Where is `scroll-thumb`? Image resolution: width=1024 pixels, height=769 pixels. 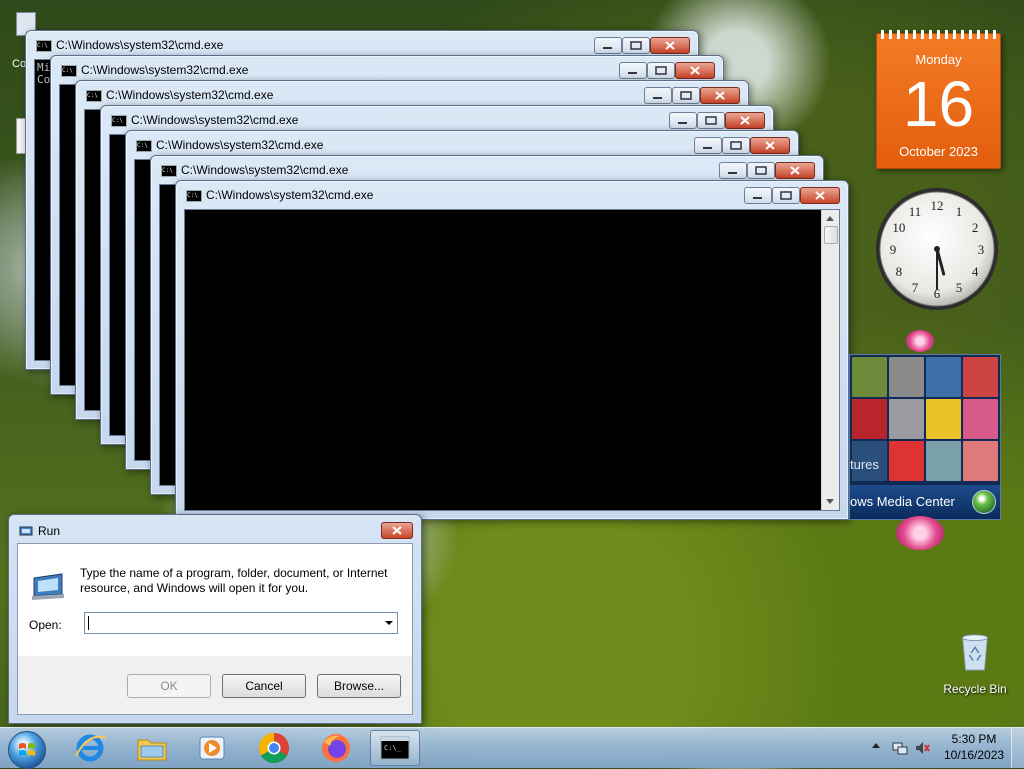 scroll-thumb is located at coordinates (831, 235).